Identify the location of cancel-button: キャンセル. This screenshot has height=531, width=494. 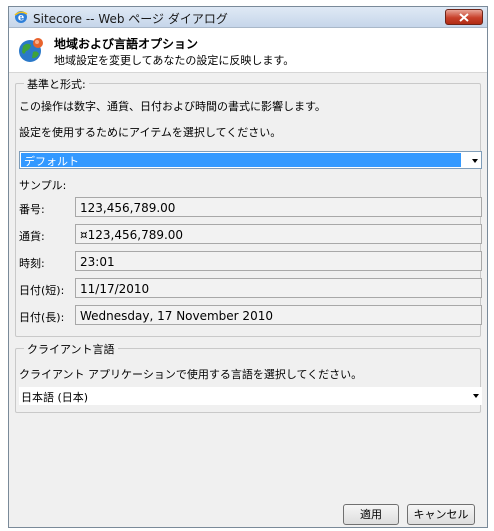
(441, 514).